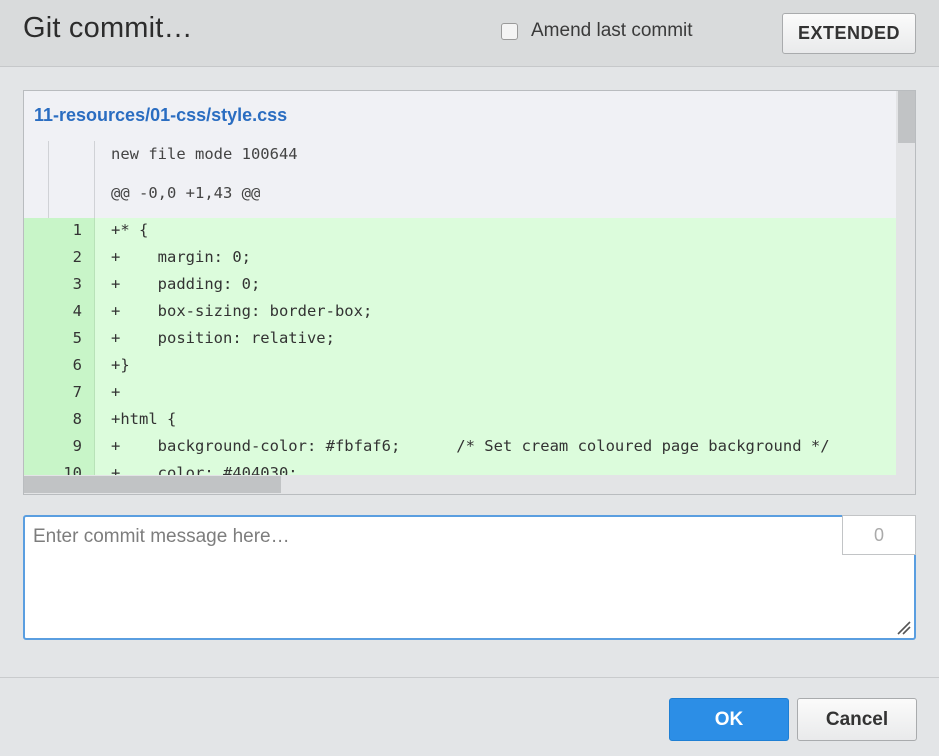 The height and width of the screenshot is (756, 939). Describe the element at coordinates (857, 719) in the screenshot. I see `cancel-button: Cancel` at that location.